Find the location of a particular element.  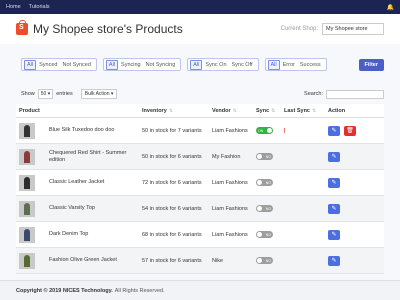

synced-filter-group: All Synced Not Synced is located at coordinates (59, 64).